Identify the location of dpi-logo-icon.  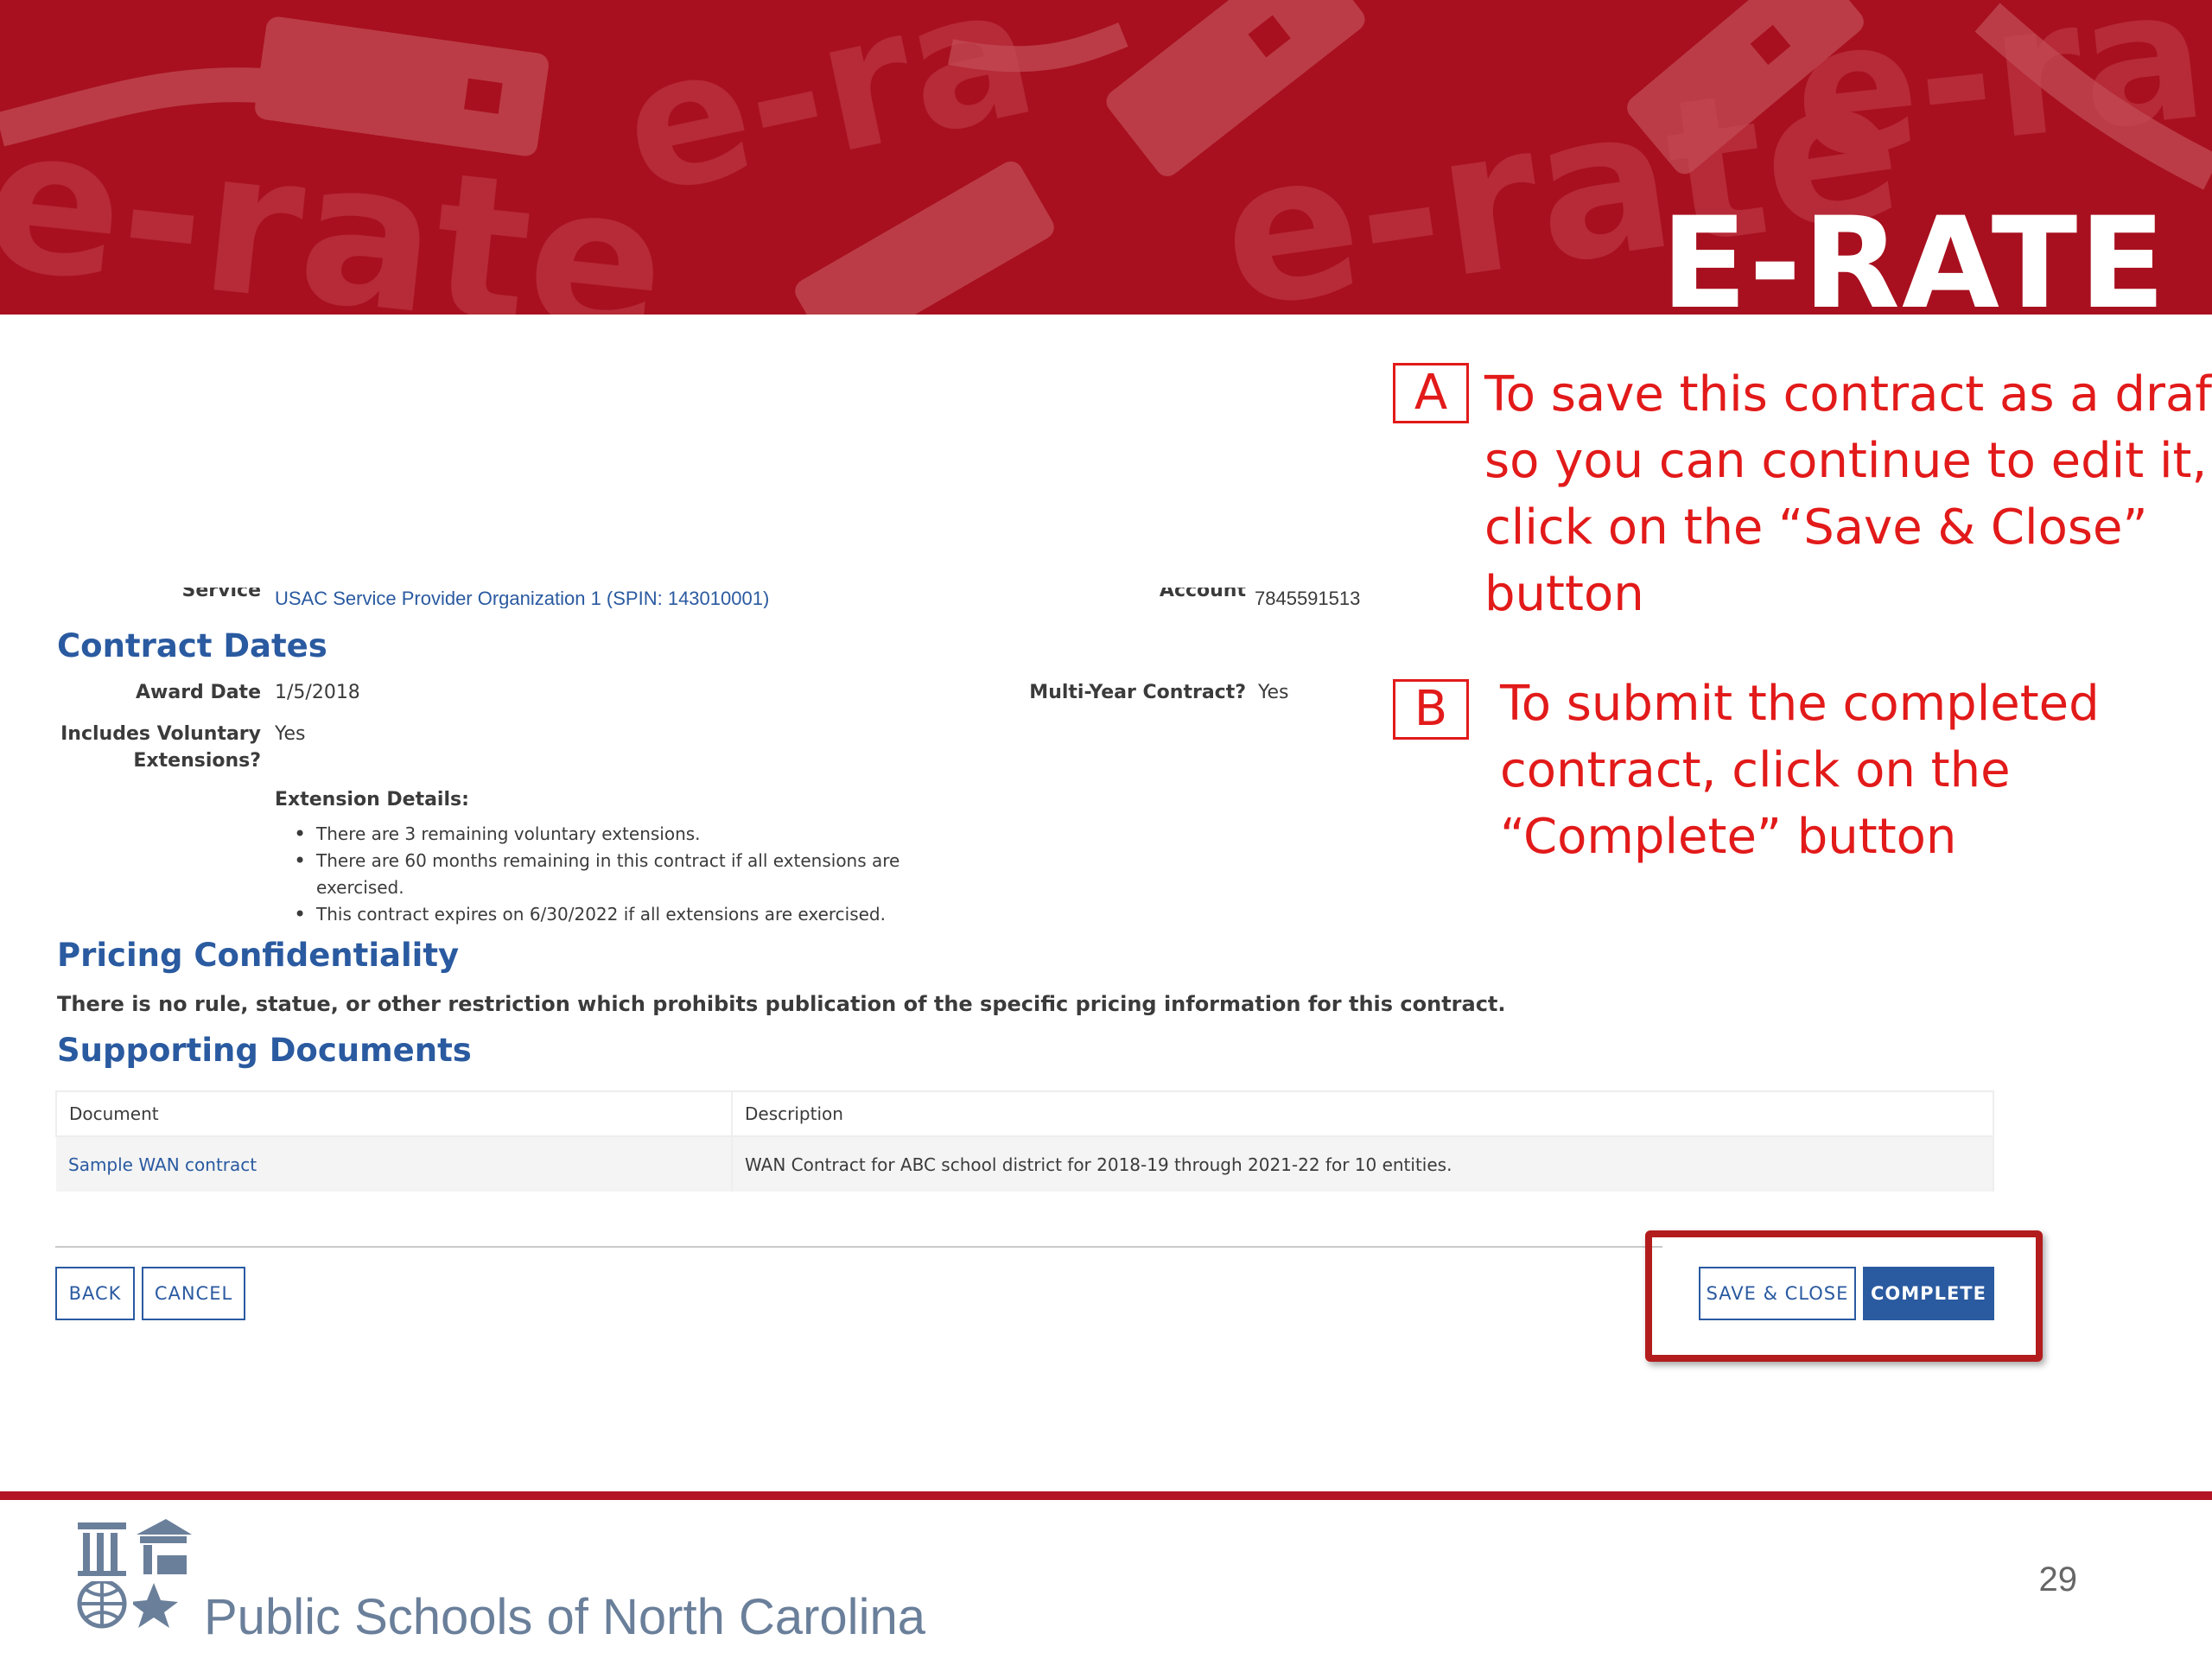
(133, 1575).